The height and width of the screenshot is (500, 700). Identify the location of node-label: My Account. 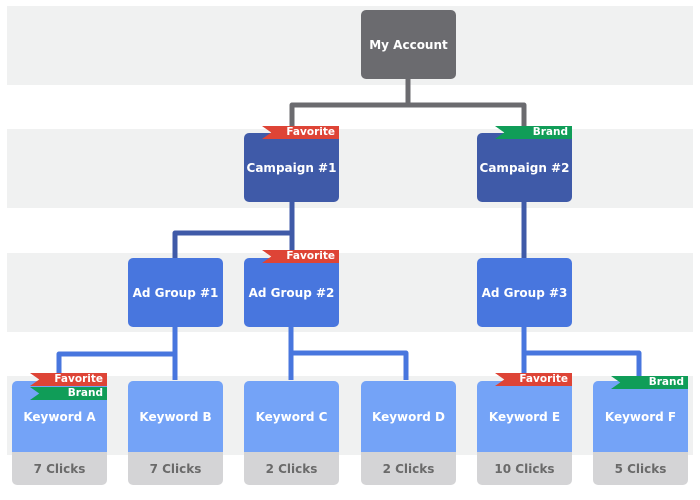
(408, 44).